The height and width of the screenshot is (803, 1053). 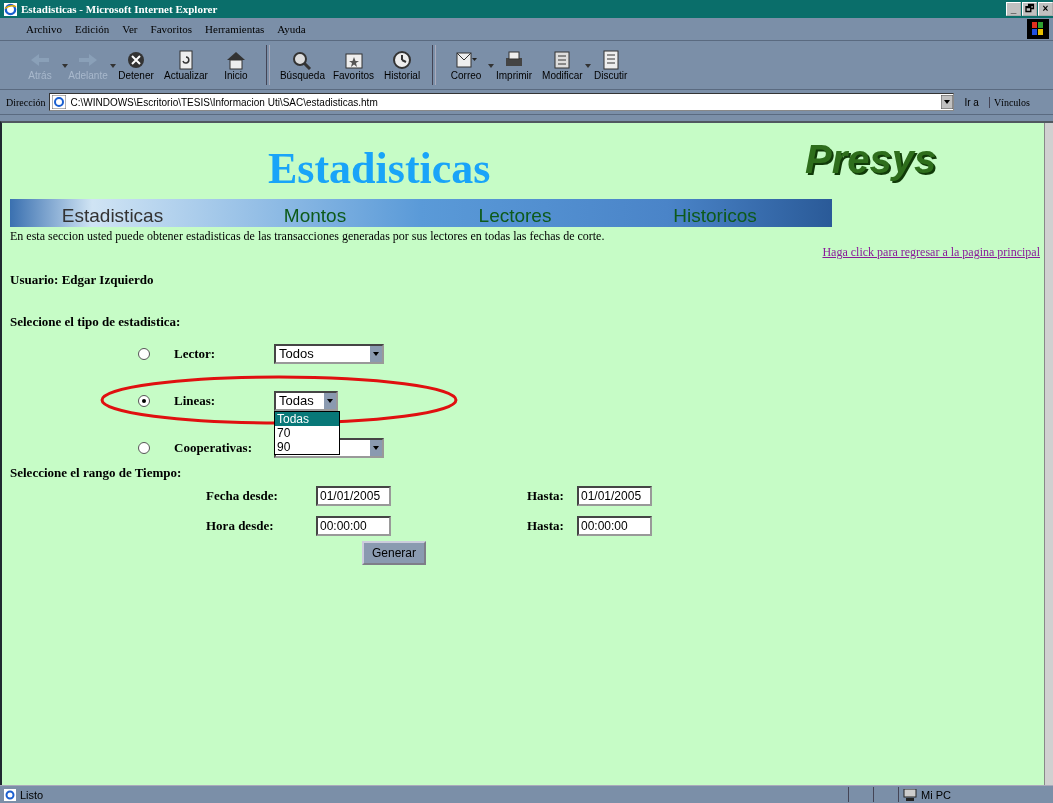 What do you see at coordinates (936, 794) in the screenshot?
I see `zone-text: Mi PC` at bounding box center [936, 794].